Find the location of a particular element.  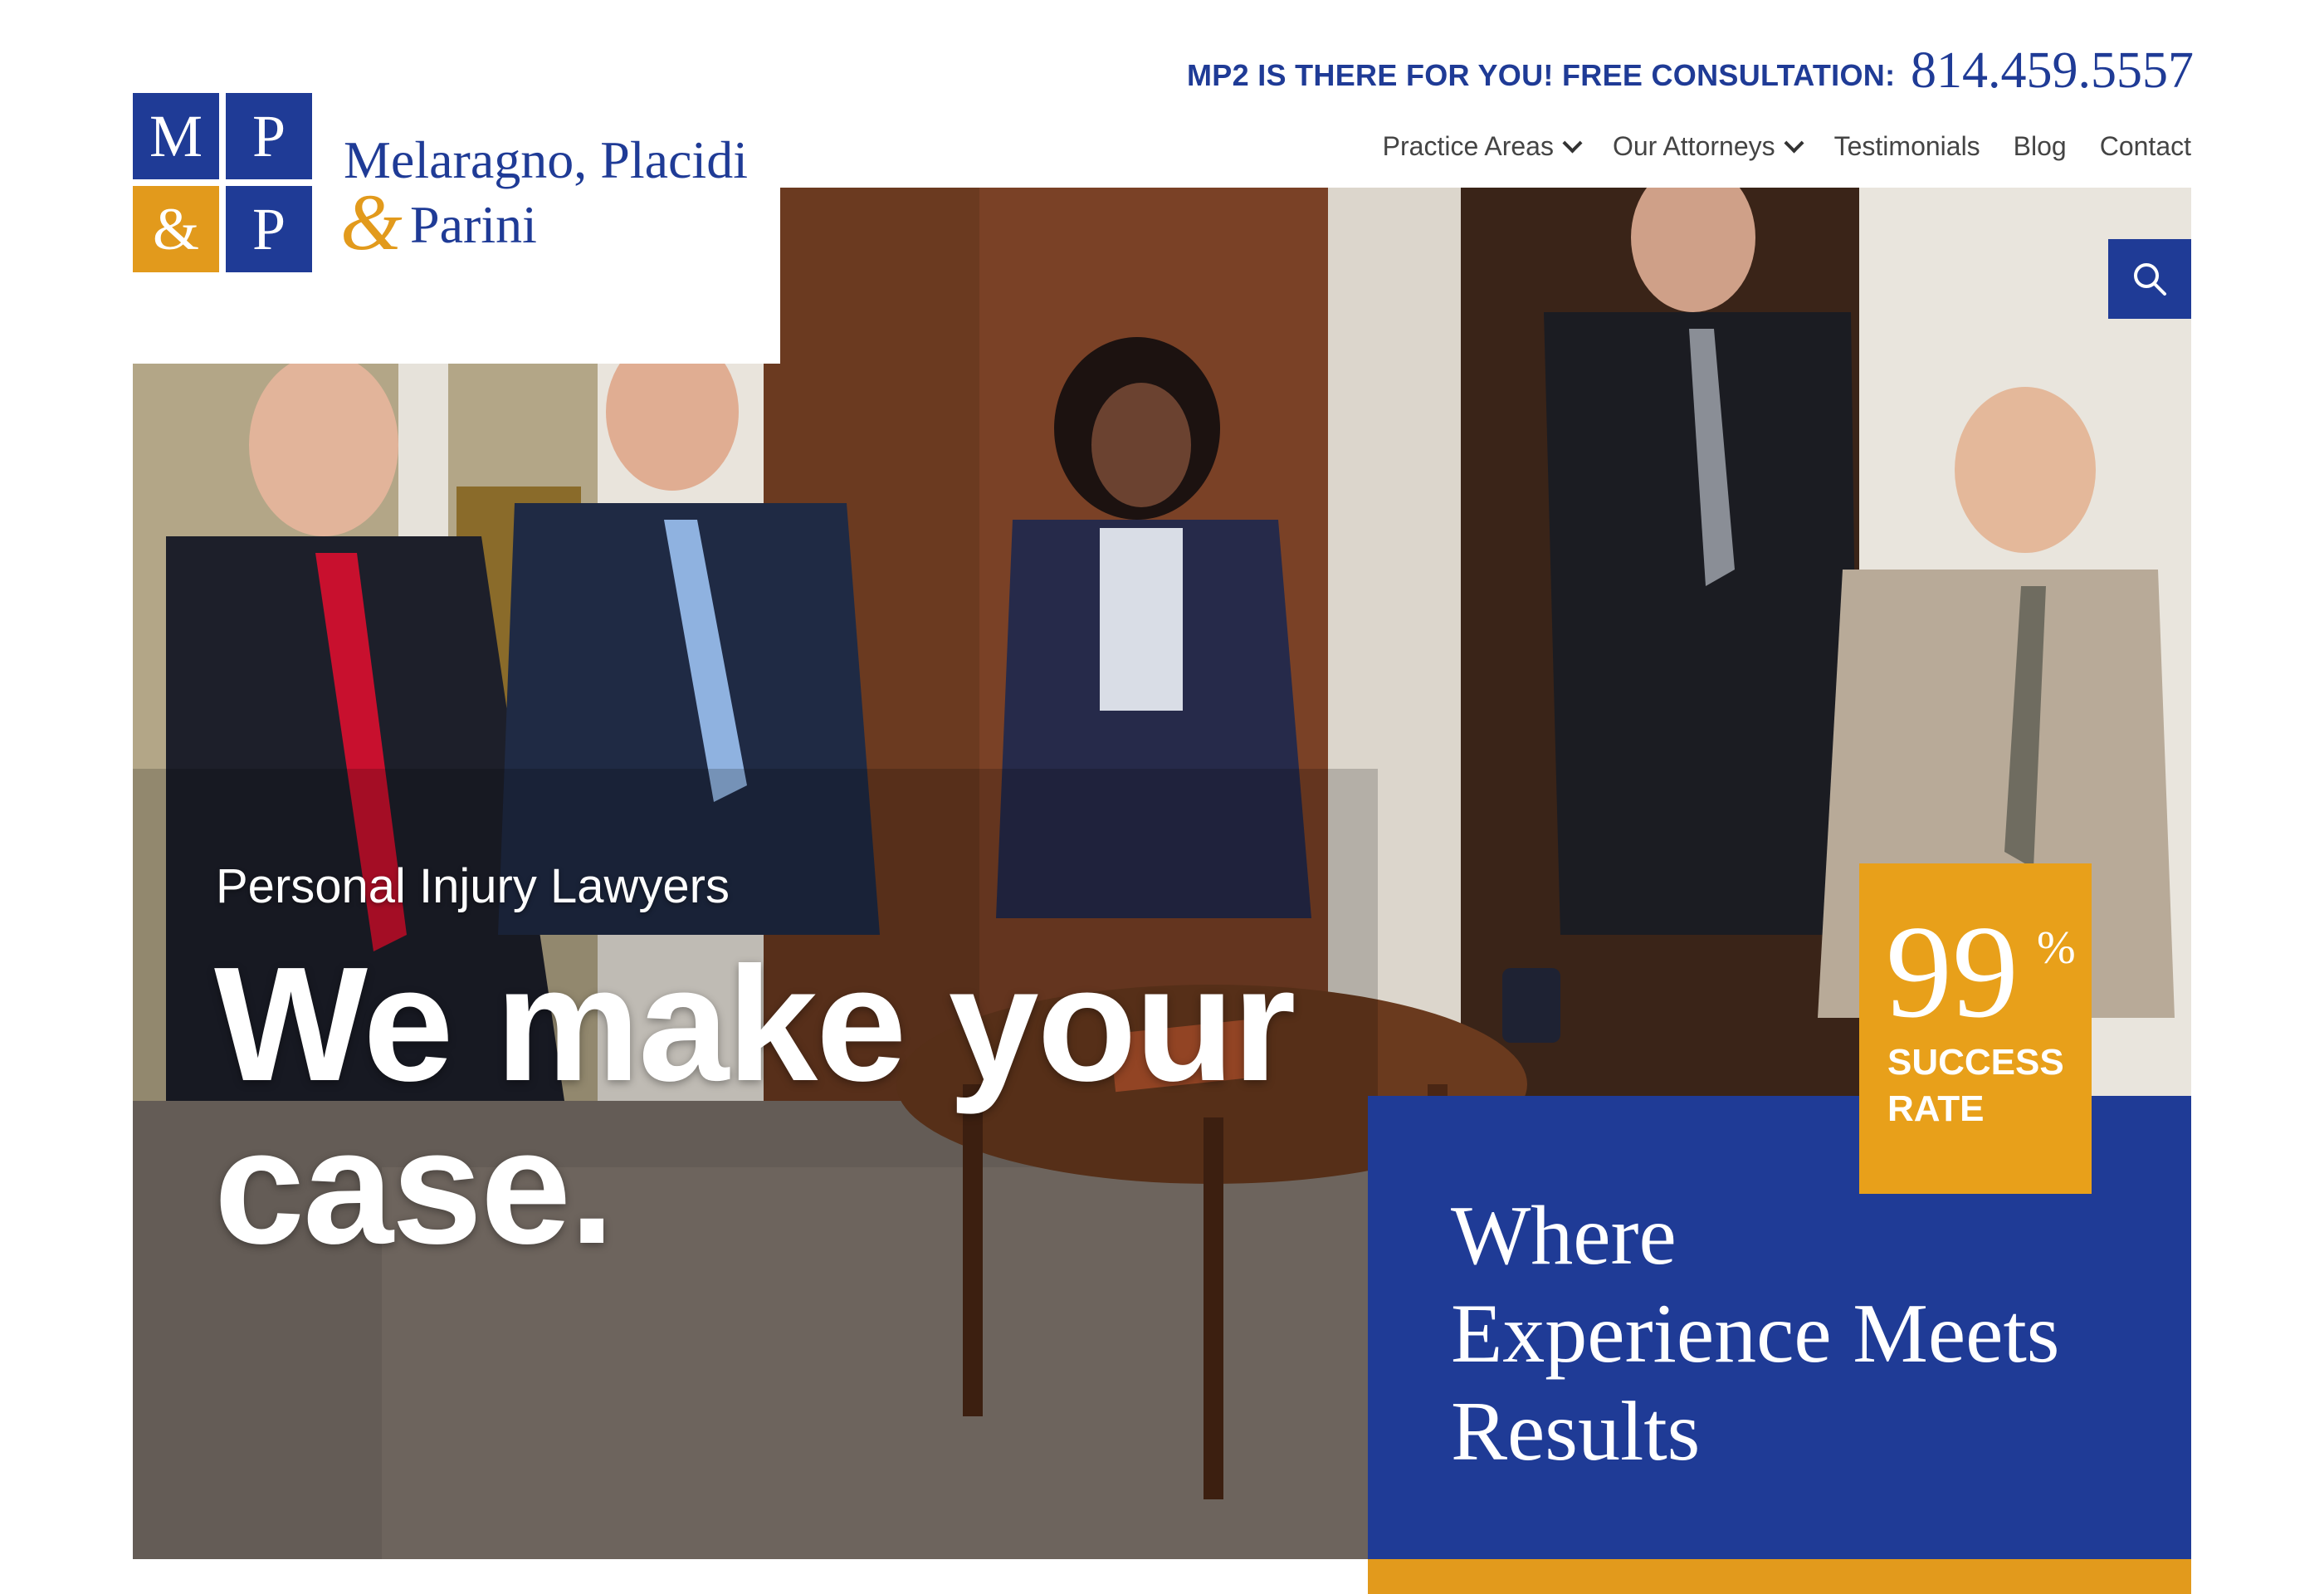

nav-item-label: Practice Areas is located at coordinates (1468, 146).